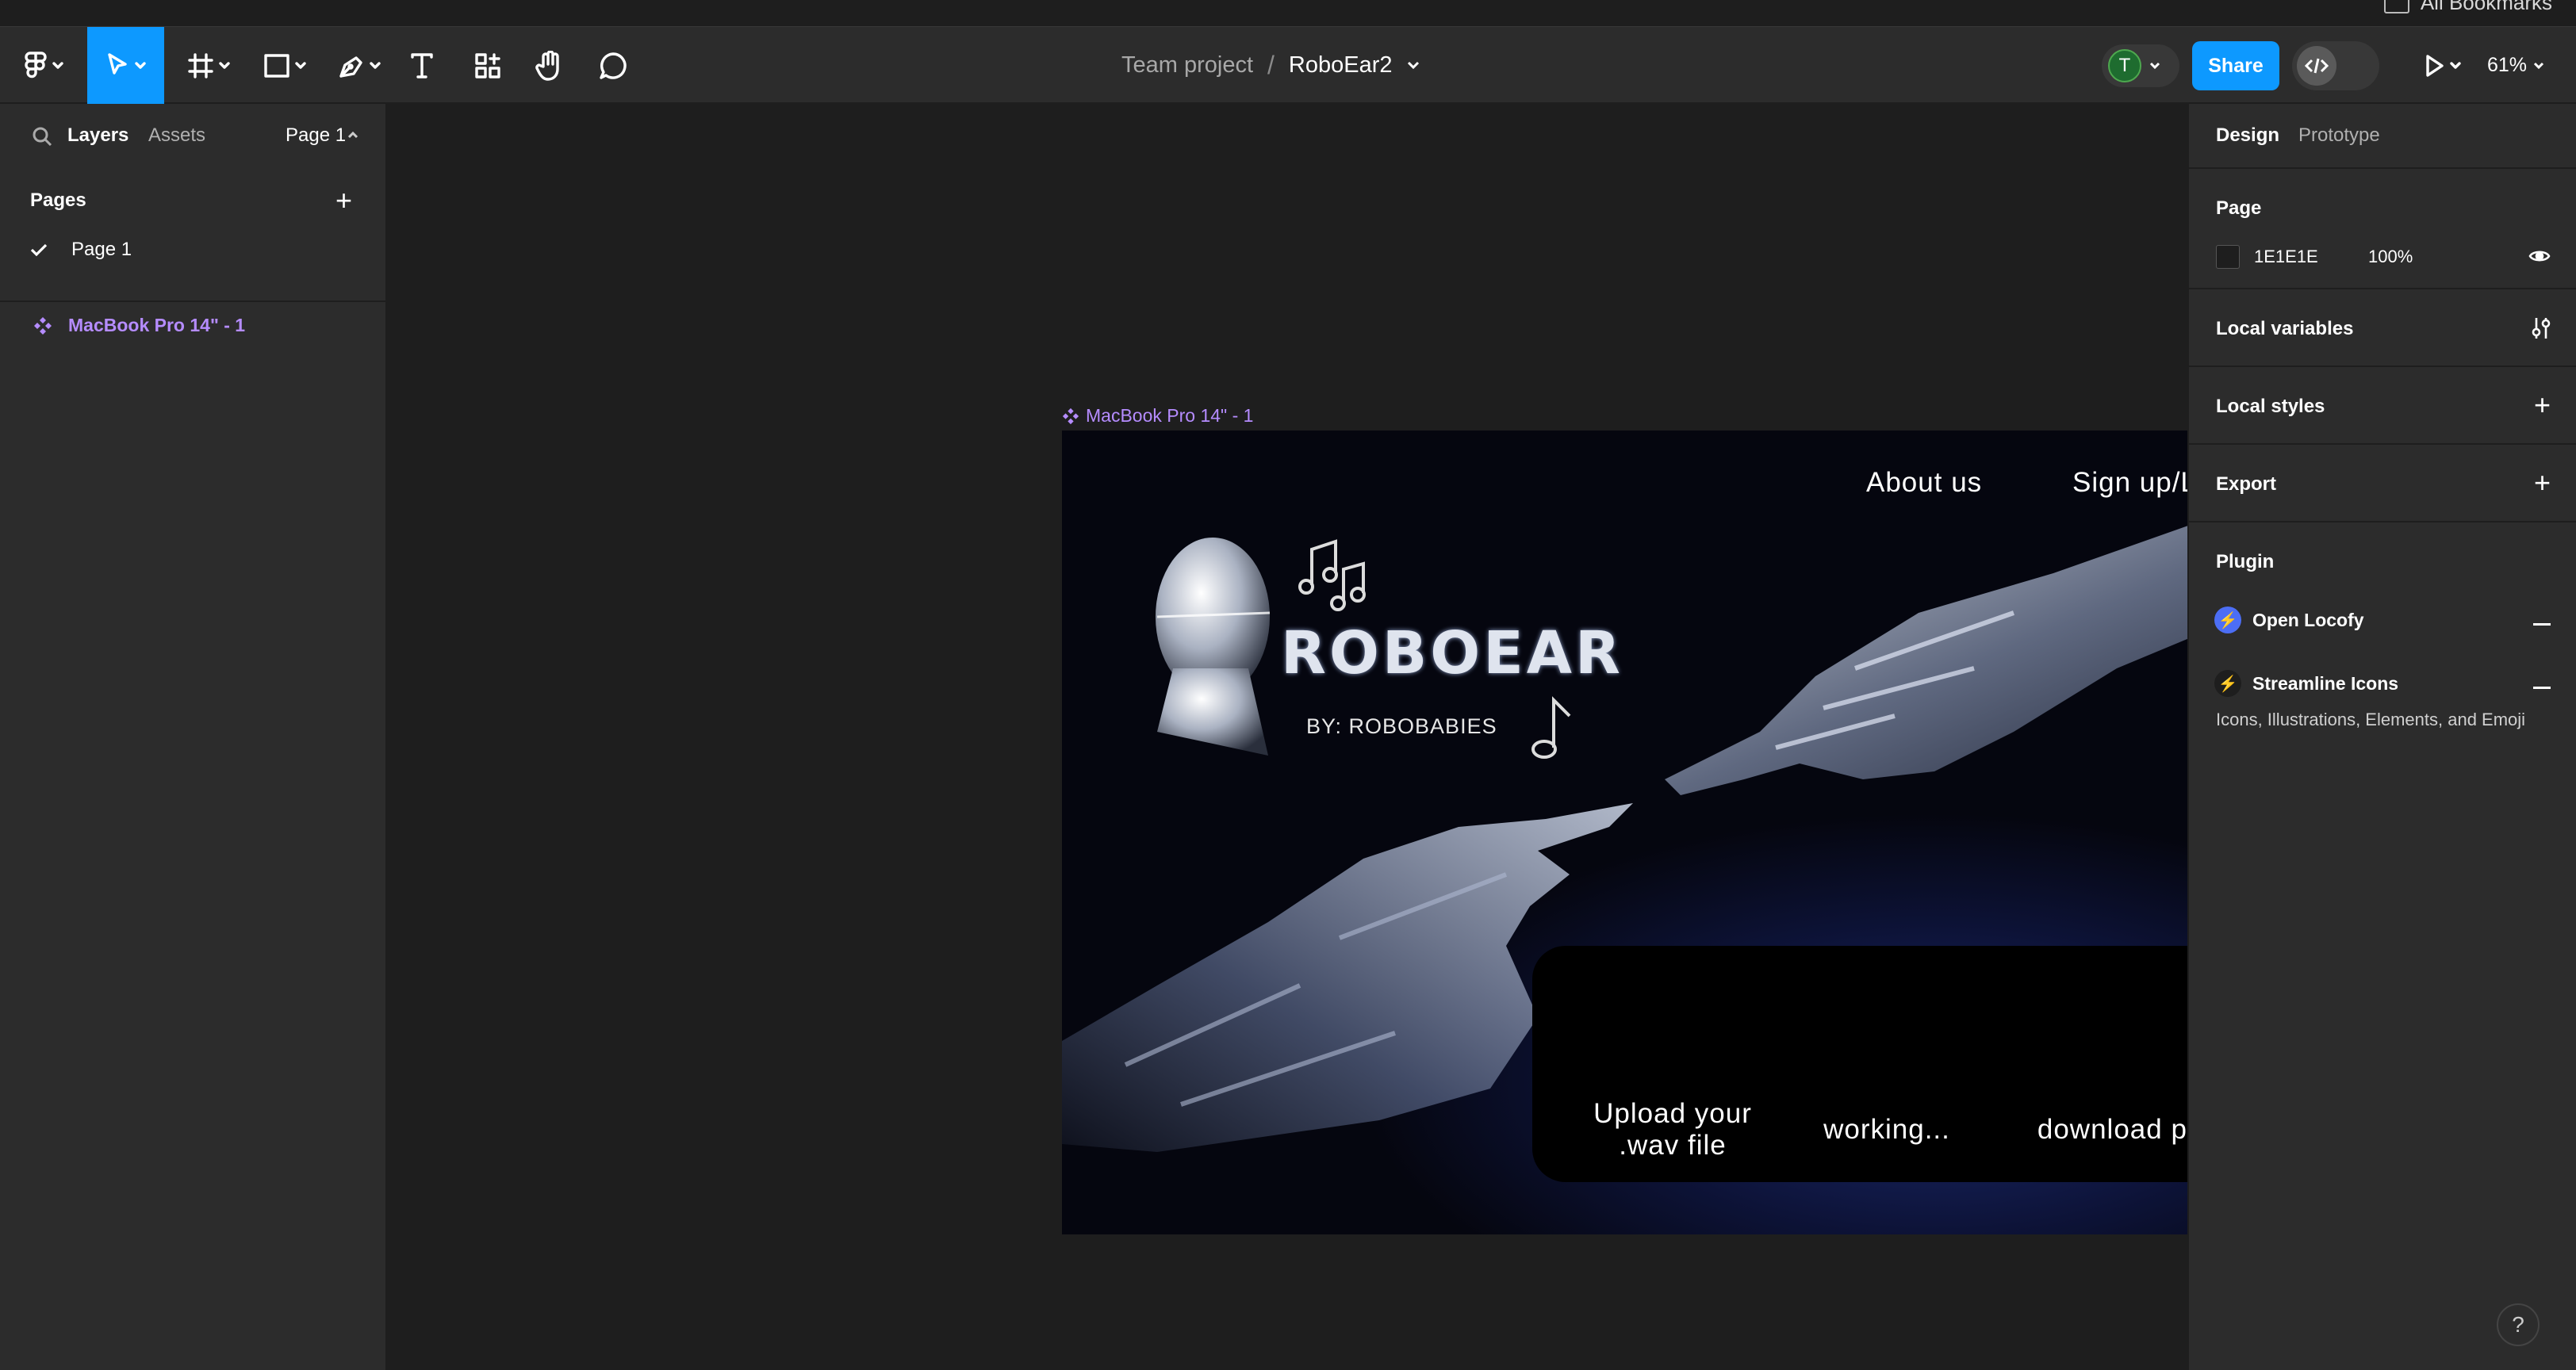 Image resolution: width=2576 pixels, height=1370 pixels. What do you see at coordinates (2540, 256) in the screenshot?
I see `eye-icon` at bounding box center [2540, 256].